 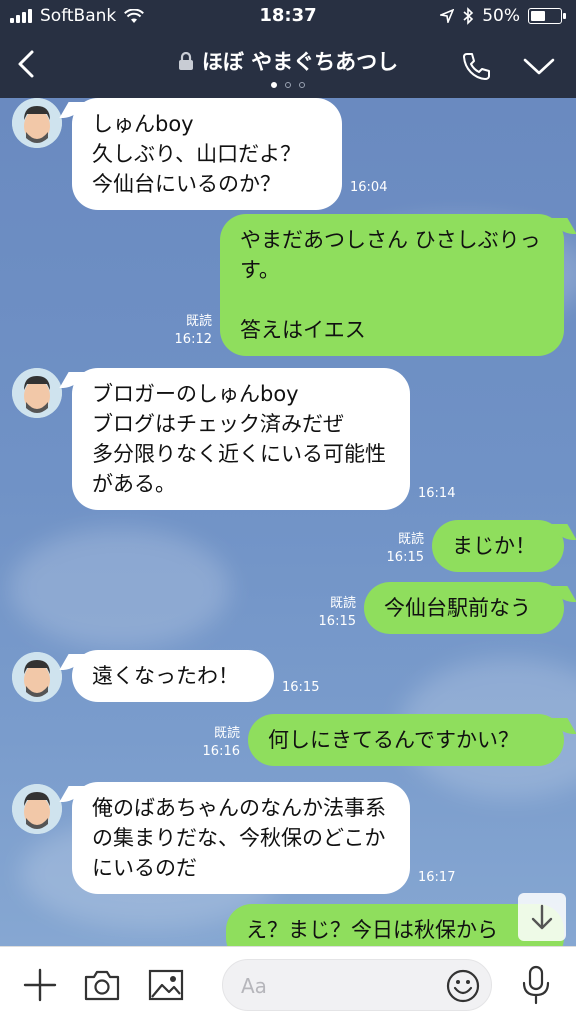 I want to click on arrow-down-icon, so click(x=542, y=917).